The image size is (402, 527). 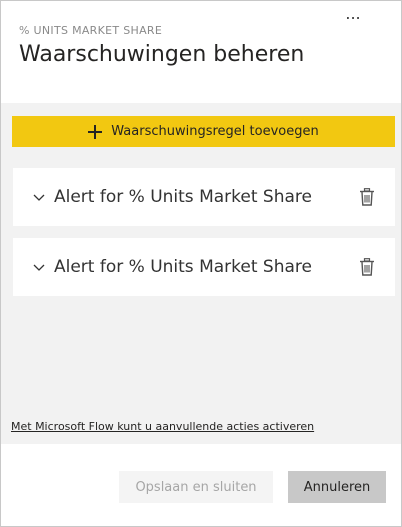 I want to click on cancel-button: Annuleren, so click(x=337, y=487).